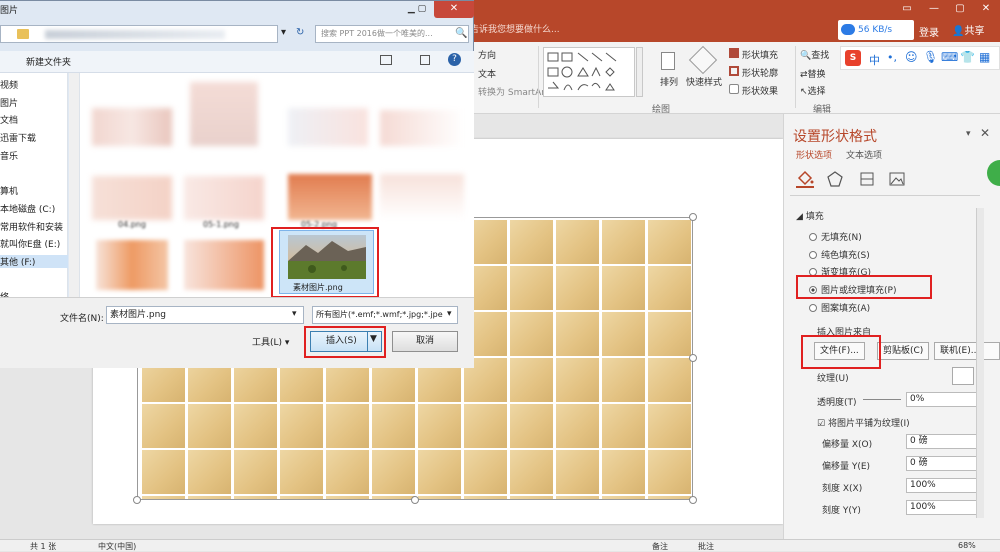 The width and height of the screenshot is (1000, 552). What do you see at coordinates (283, 32) in the screenshot?
I see `dropdown-arrow-icon: ▾` at bounding box center [283, 32].